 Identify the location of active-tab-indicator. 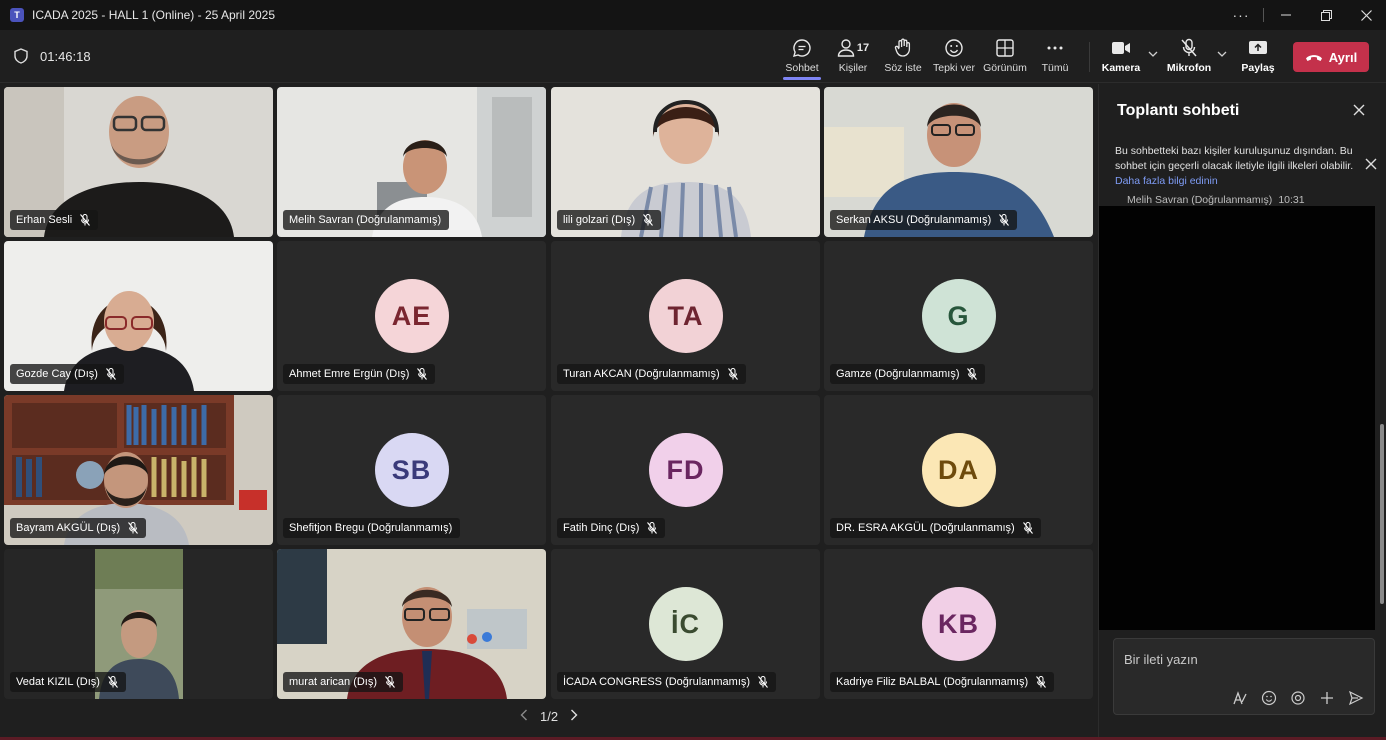
(802, 78).